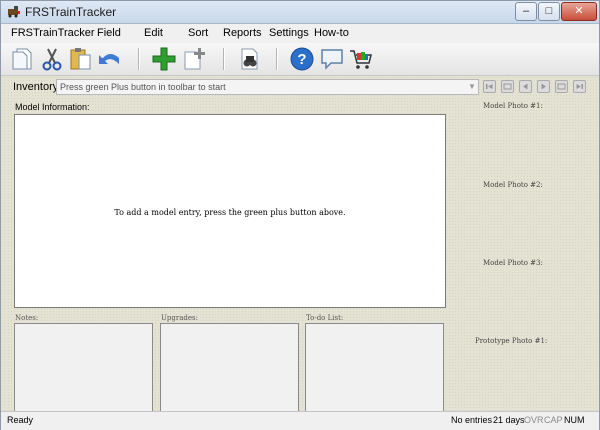  What do you see at coordinates (513, 263) in the screenshot?
I see `model-photo-3-label: Model Photo #3:` at bounding box center [513, 263].